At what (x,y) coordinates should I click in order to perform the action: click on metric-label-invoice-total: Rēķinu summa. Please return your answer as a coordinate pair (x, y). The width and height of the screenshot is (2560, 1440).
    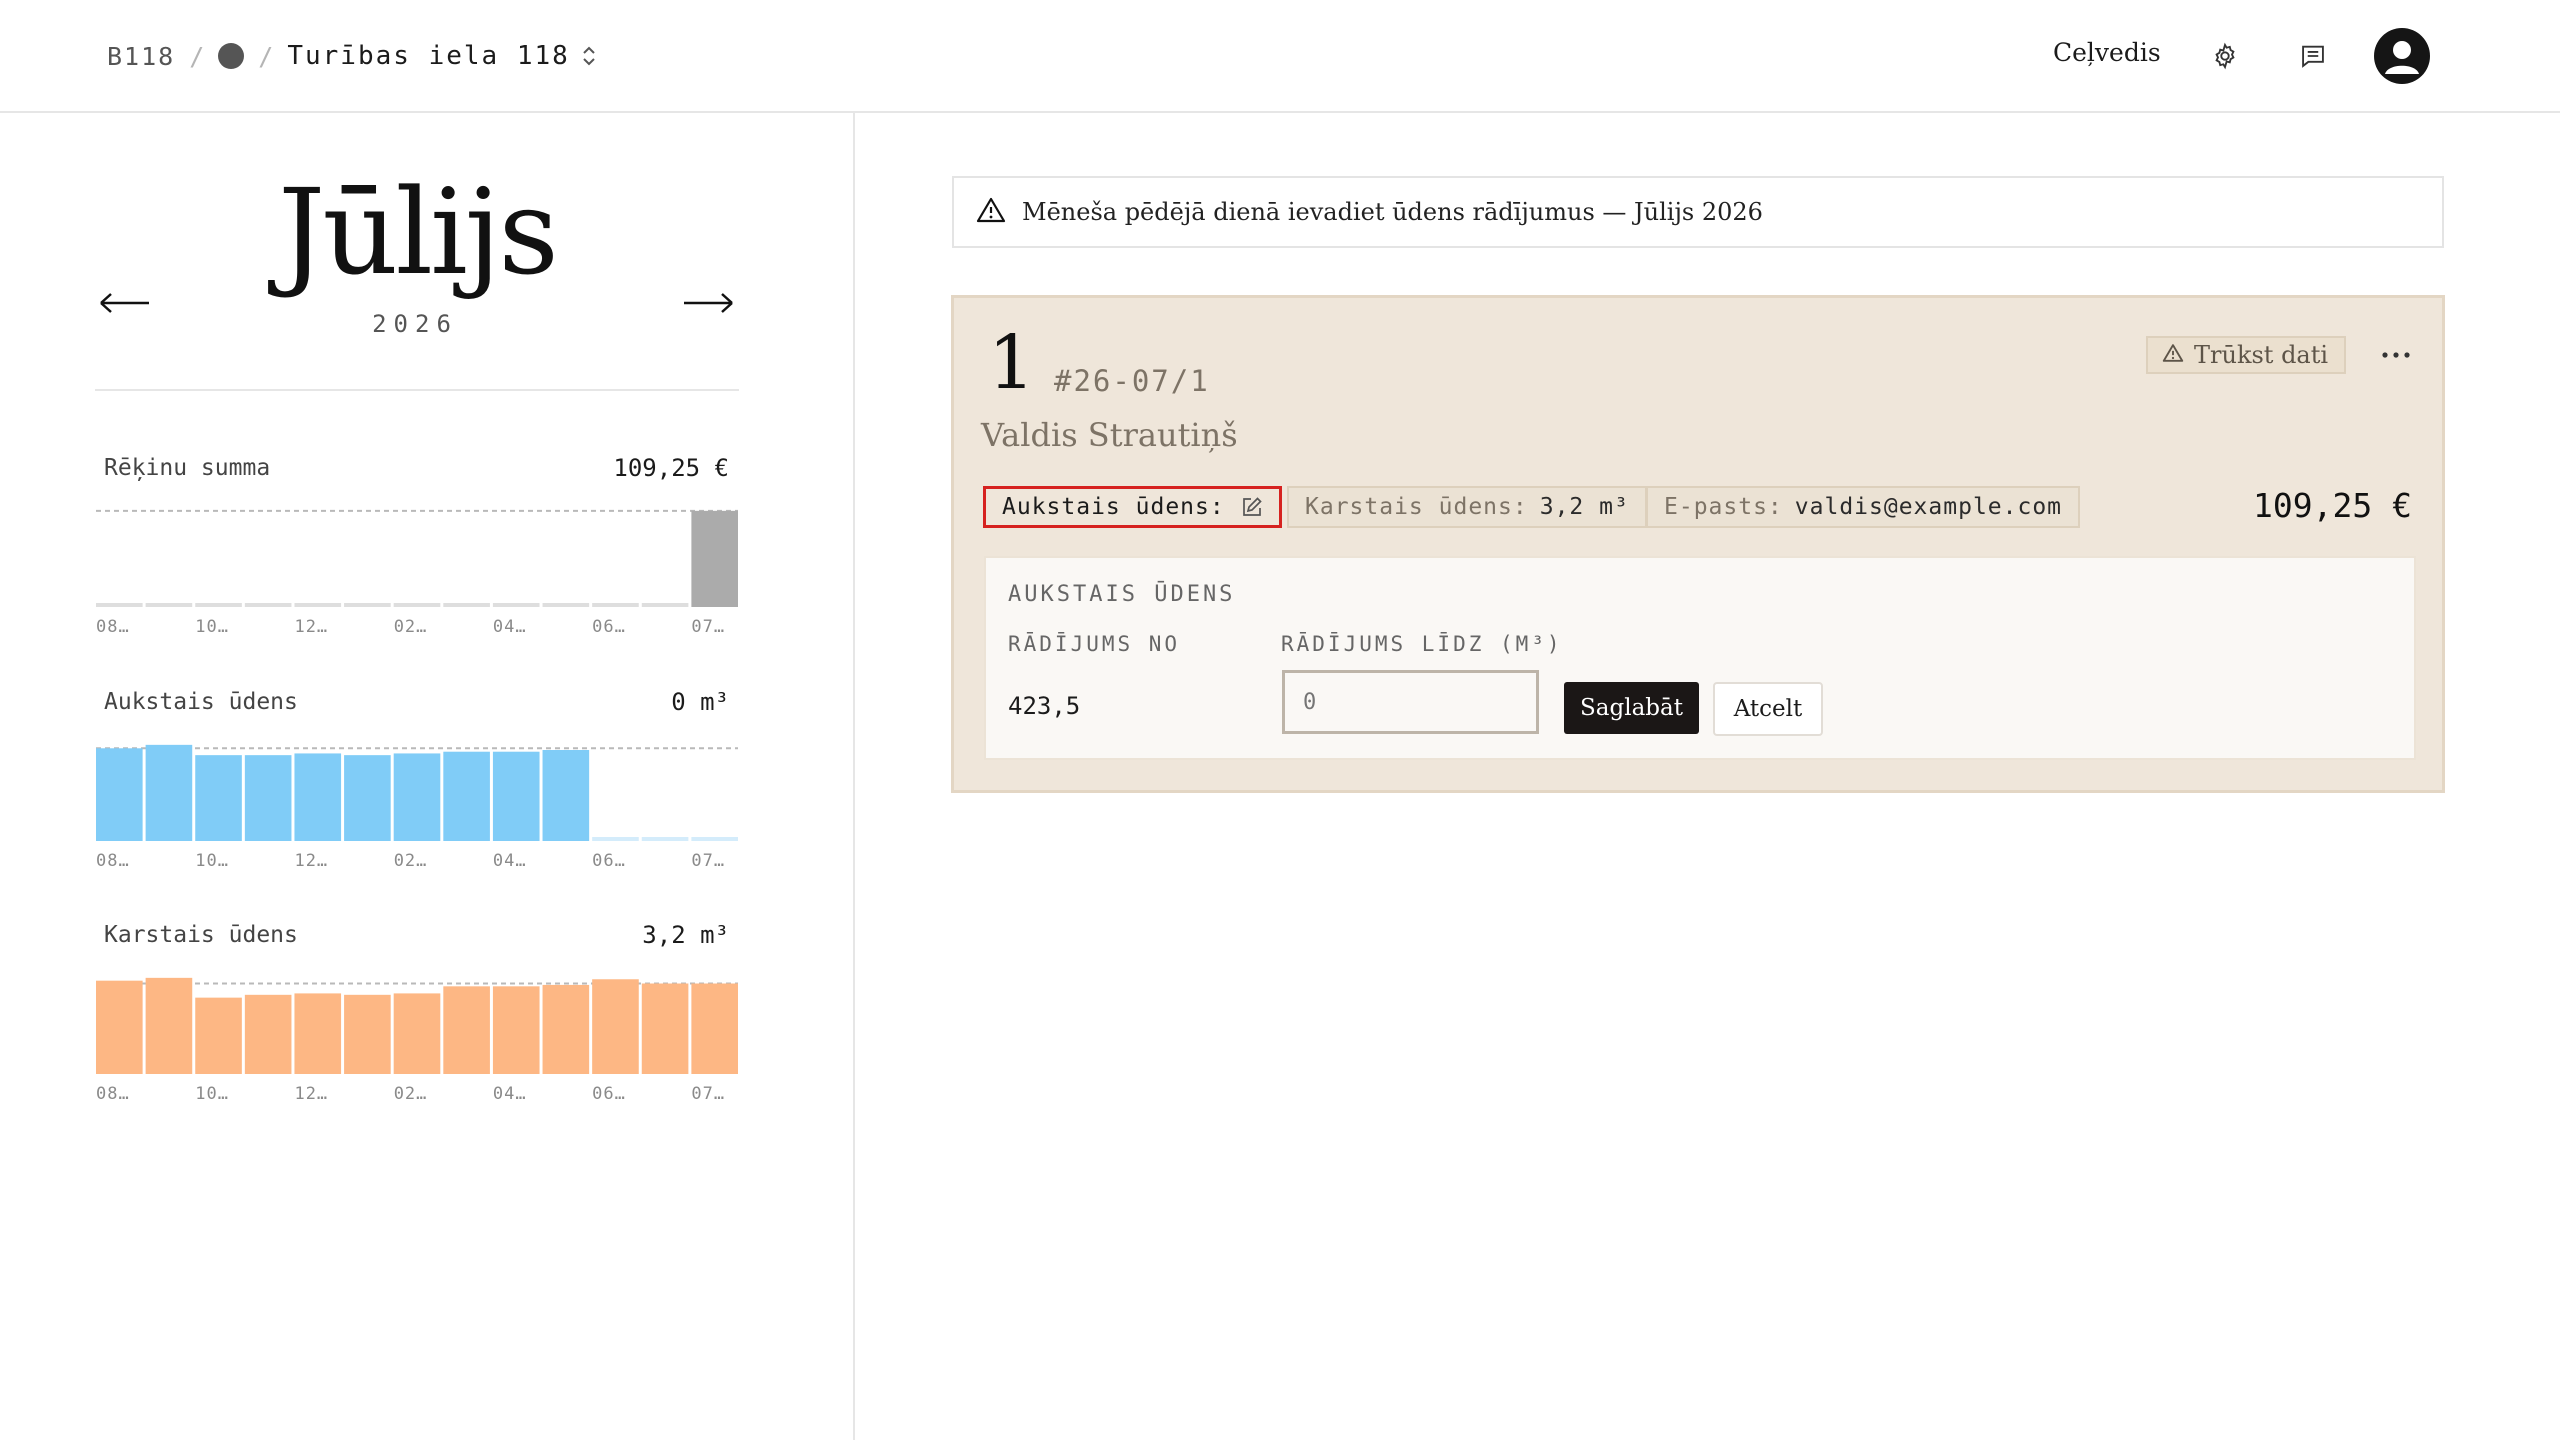
    Looking at the image, I should click on (187, 468).